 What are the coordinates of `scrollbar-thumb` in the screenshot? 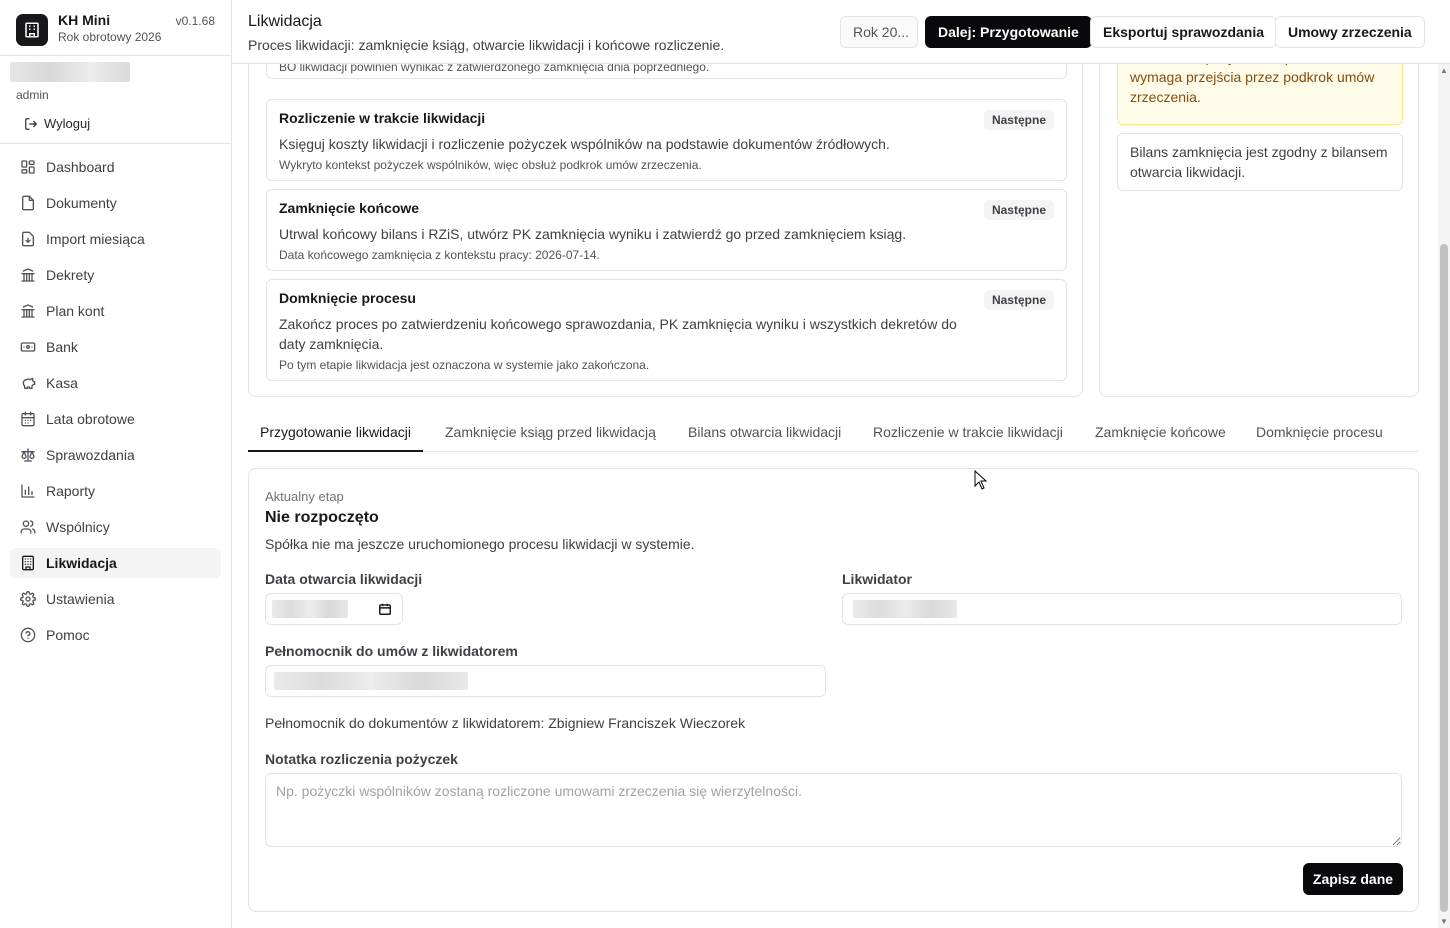 It's located at (1444, 578).